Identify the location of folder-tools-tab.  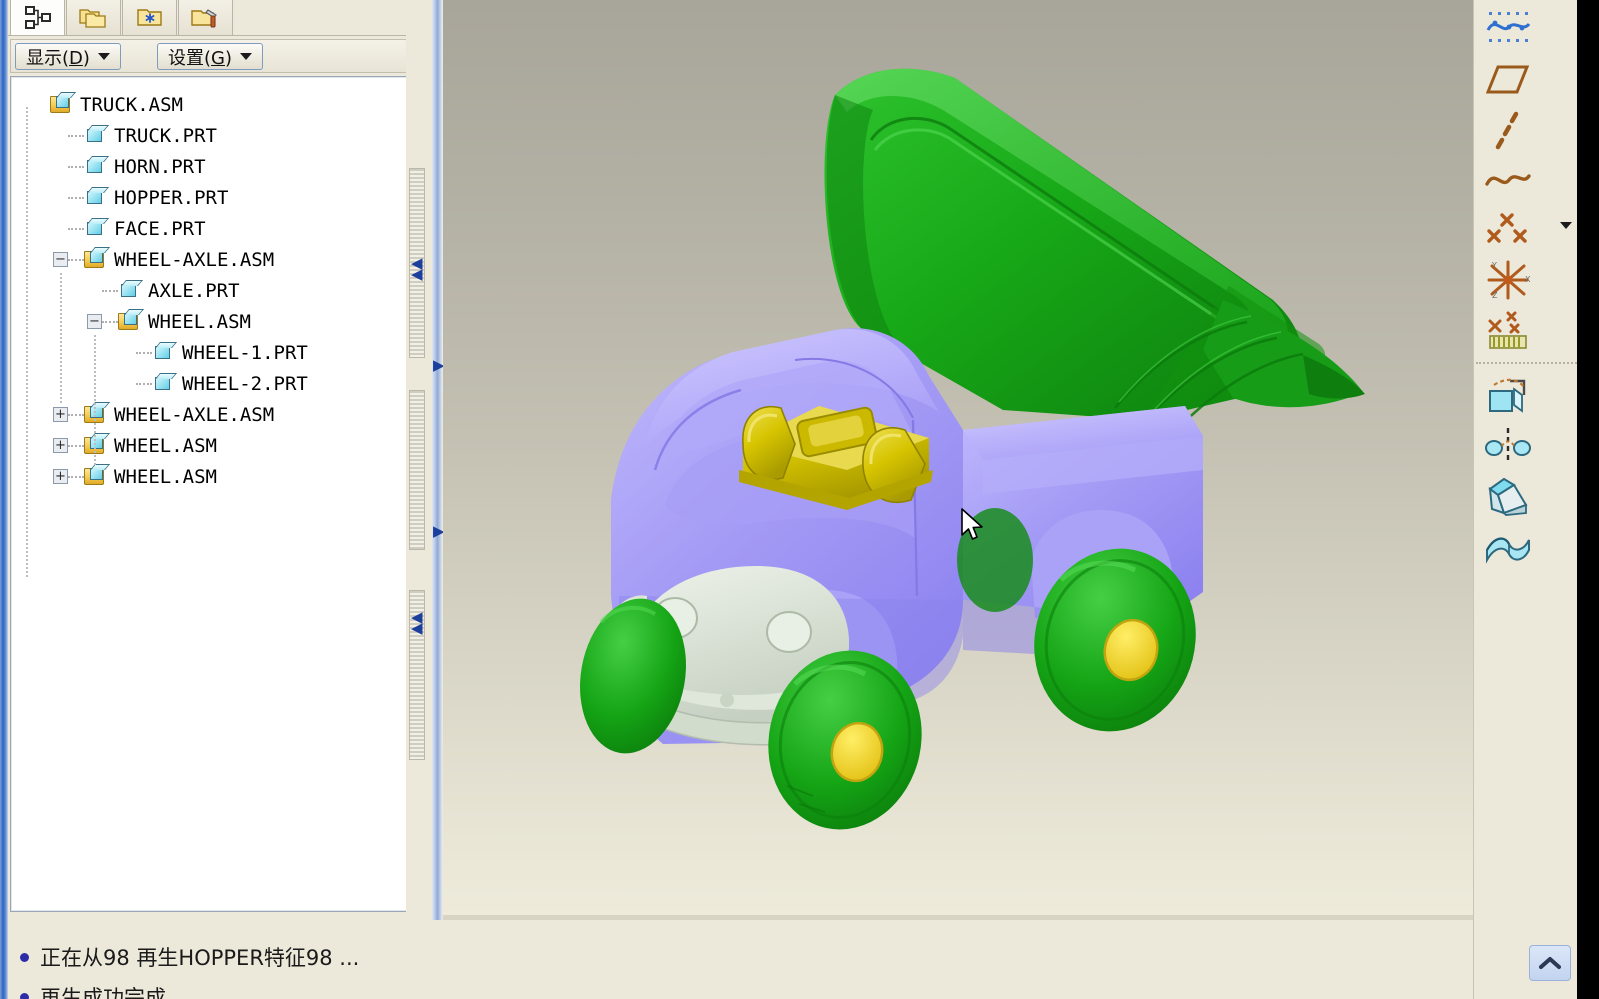
(205, 18).